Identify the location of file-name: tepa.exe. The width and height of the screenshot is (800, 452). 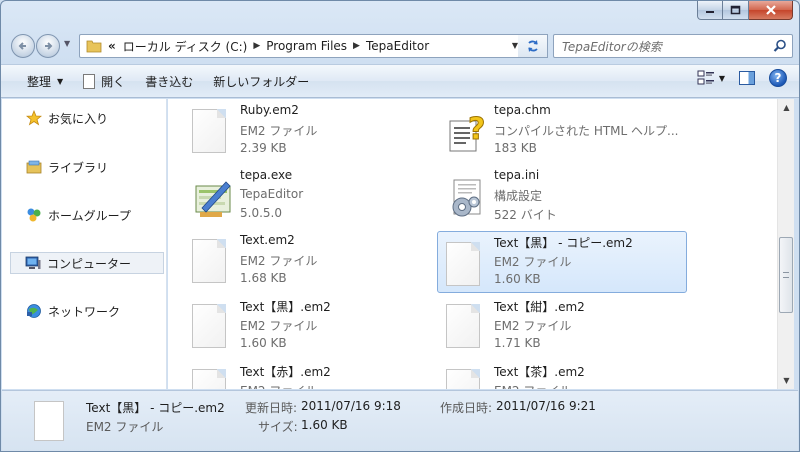
(266, 175).